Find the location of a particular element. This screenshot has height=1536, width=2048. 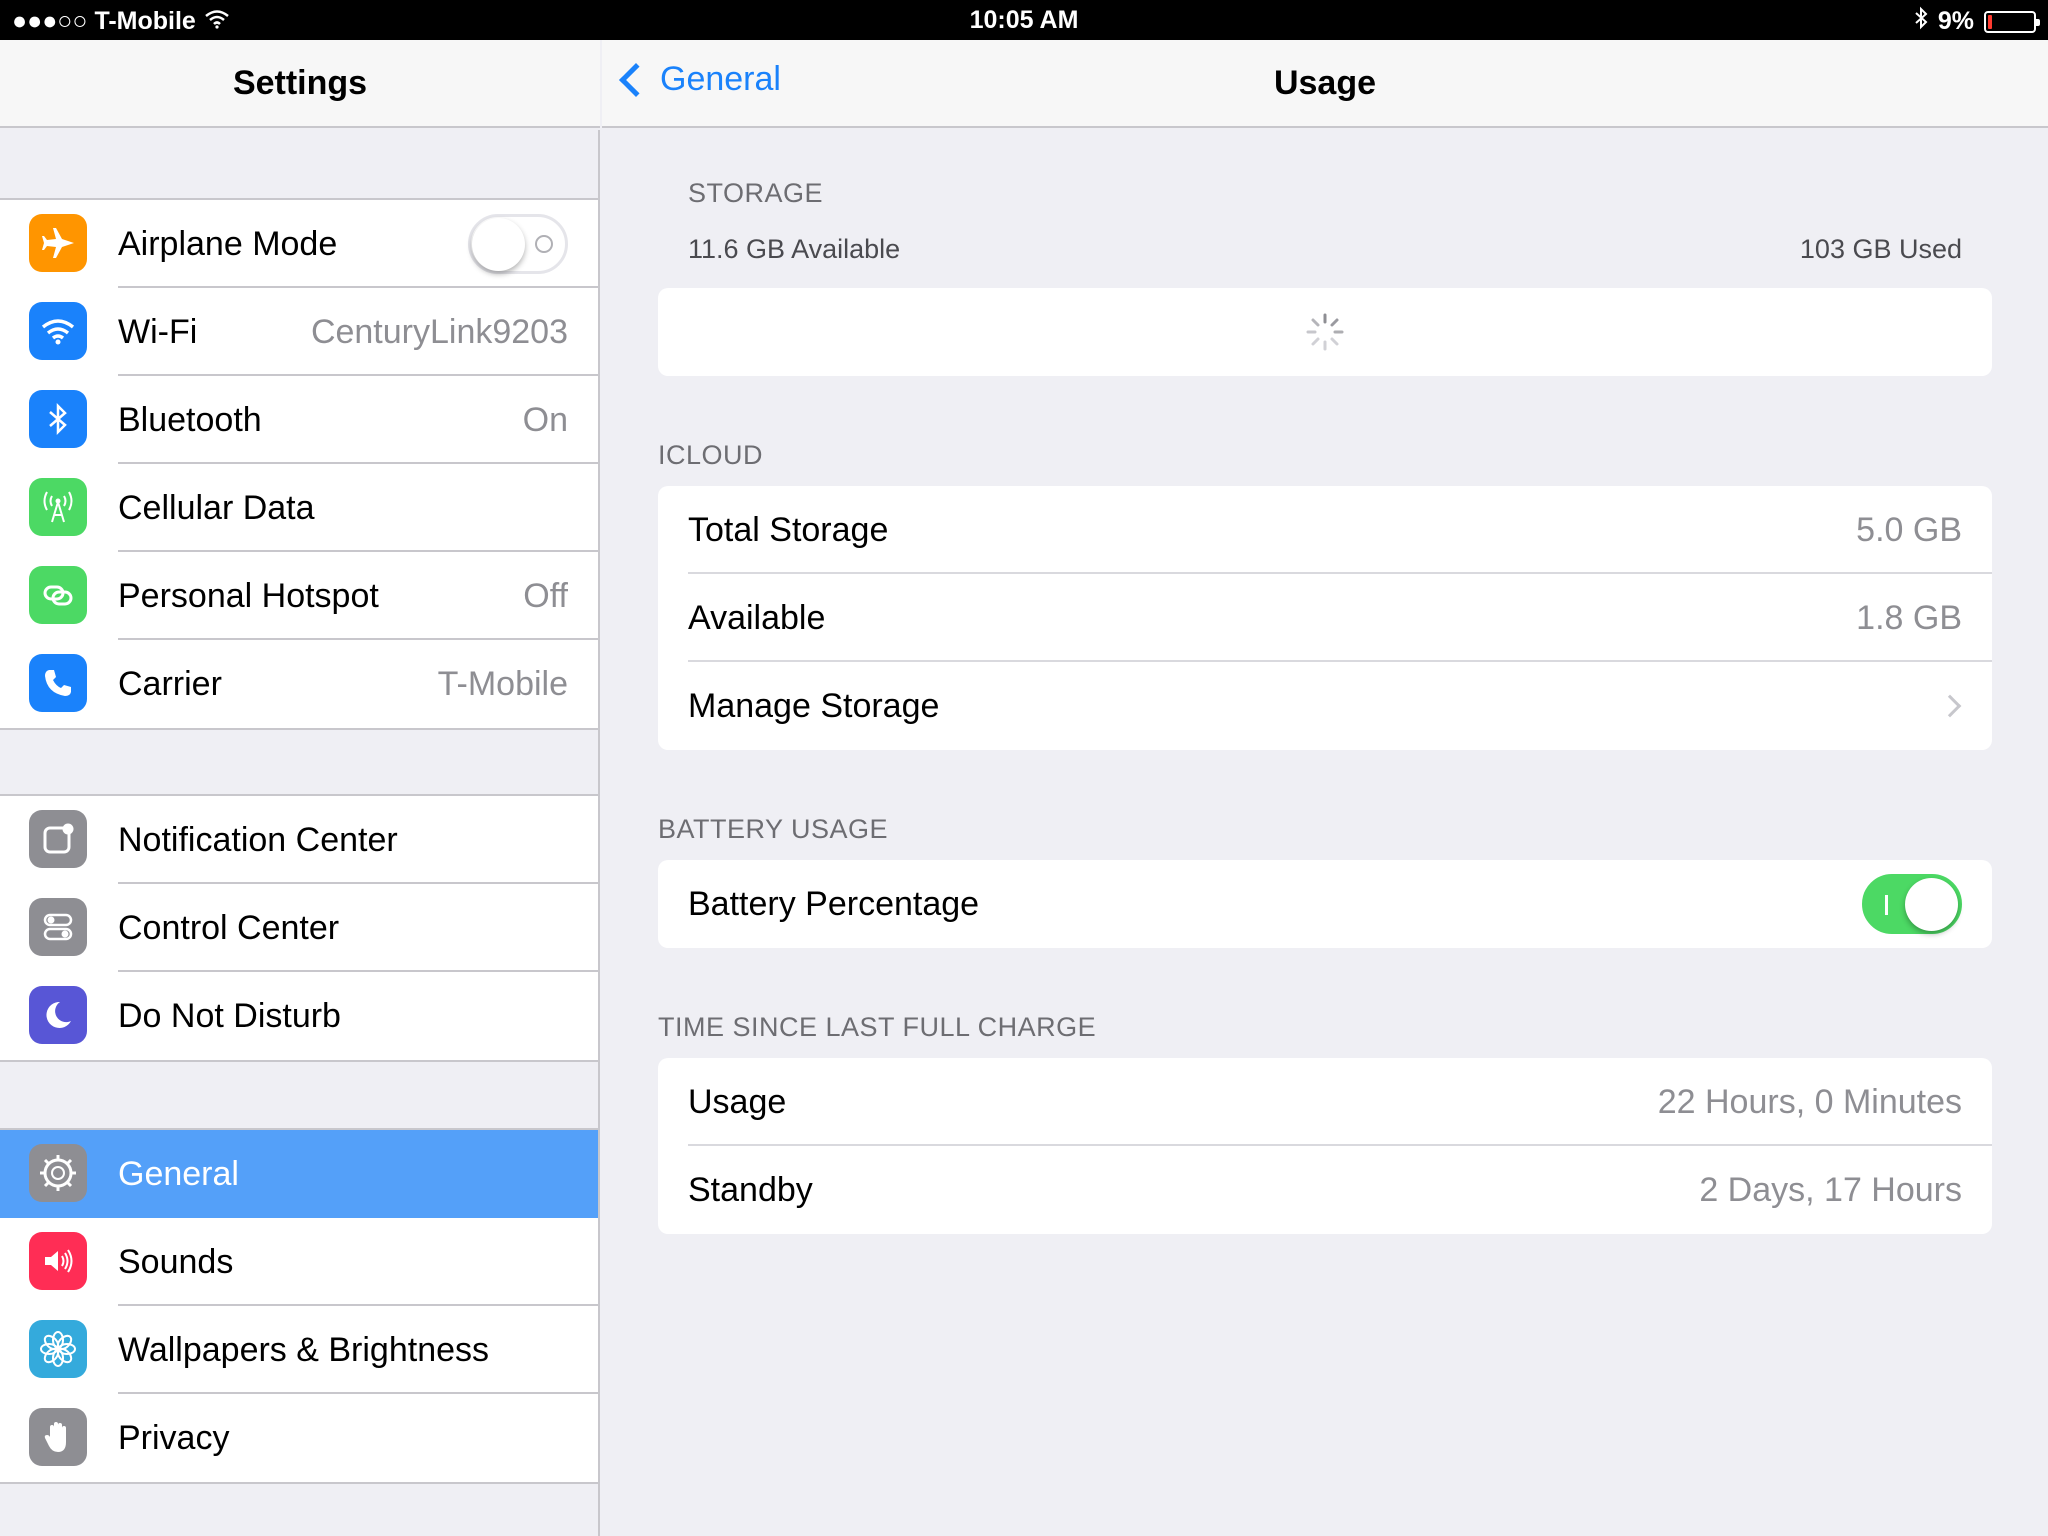

icloud-available-row: Available 1.8 GB is located at coordinates (1325, 618).